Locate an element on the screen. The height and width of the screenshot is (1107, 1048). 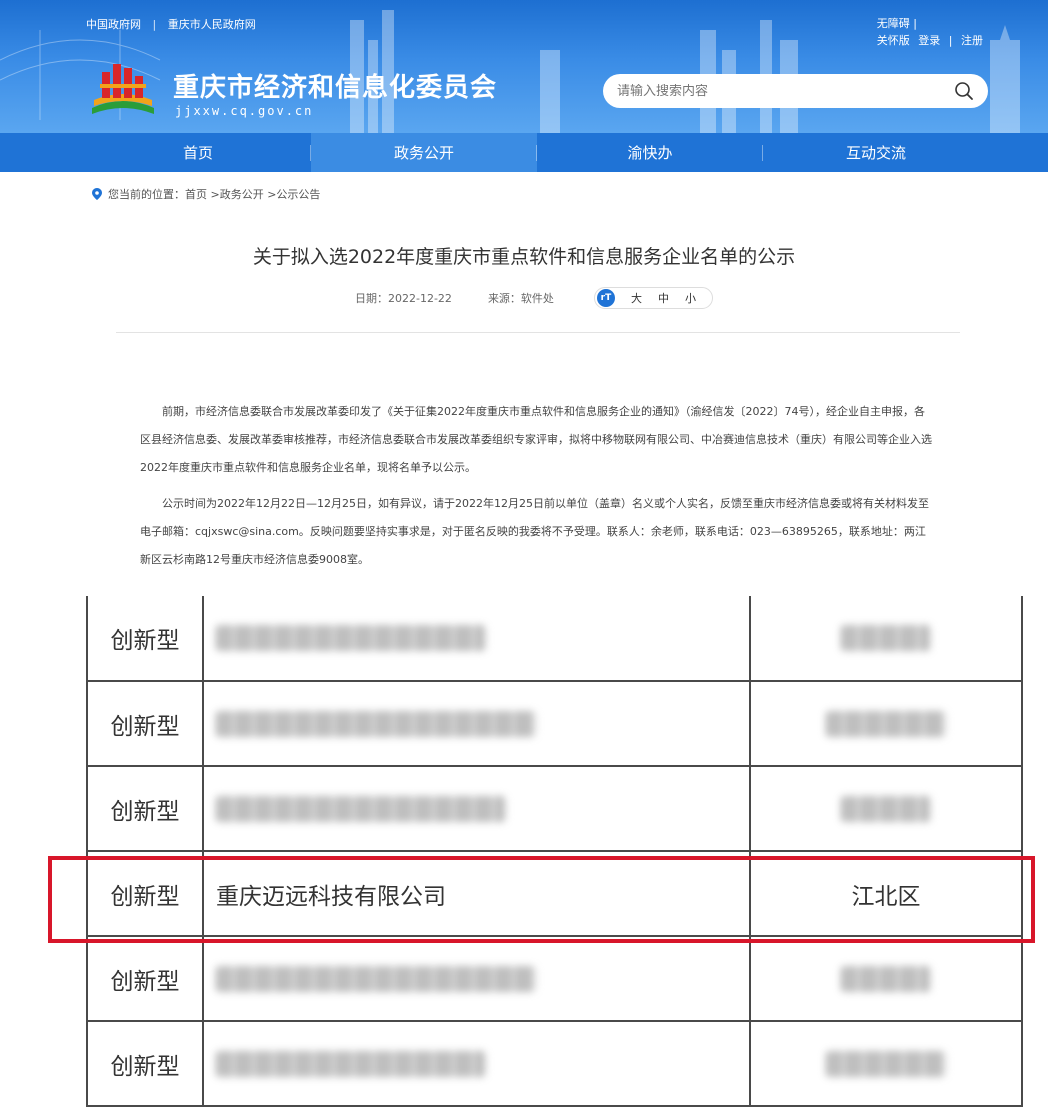
article-title: 关于拟入选2022年度重庆市重点软件和信息服务企业名单的公示 is located at coordinates (524, 257).